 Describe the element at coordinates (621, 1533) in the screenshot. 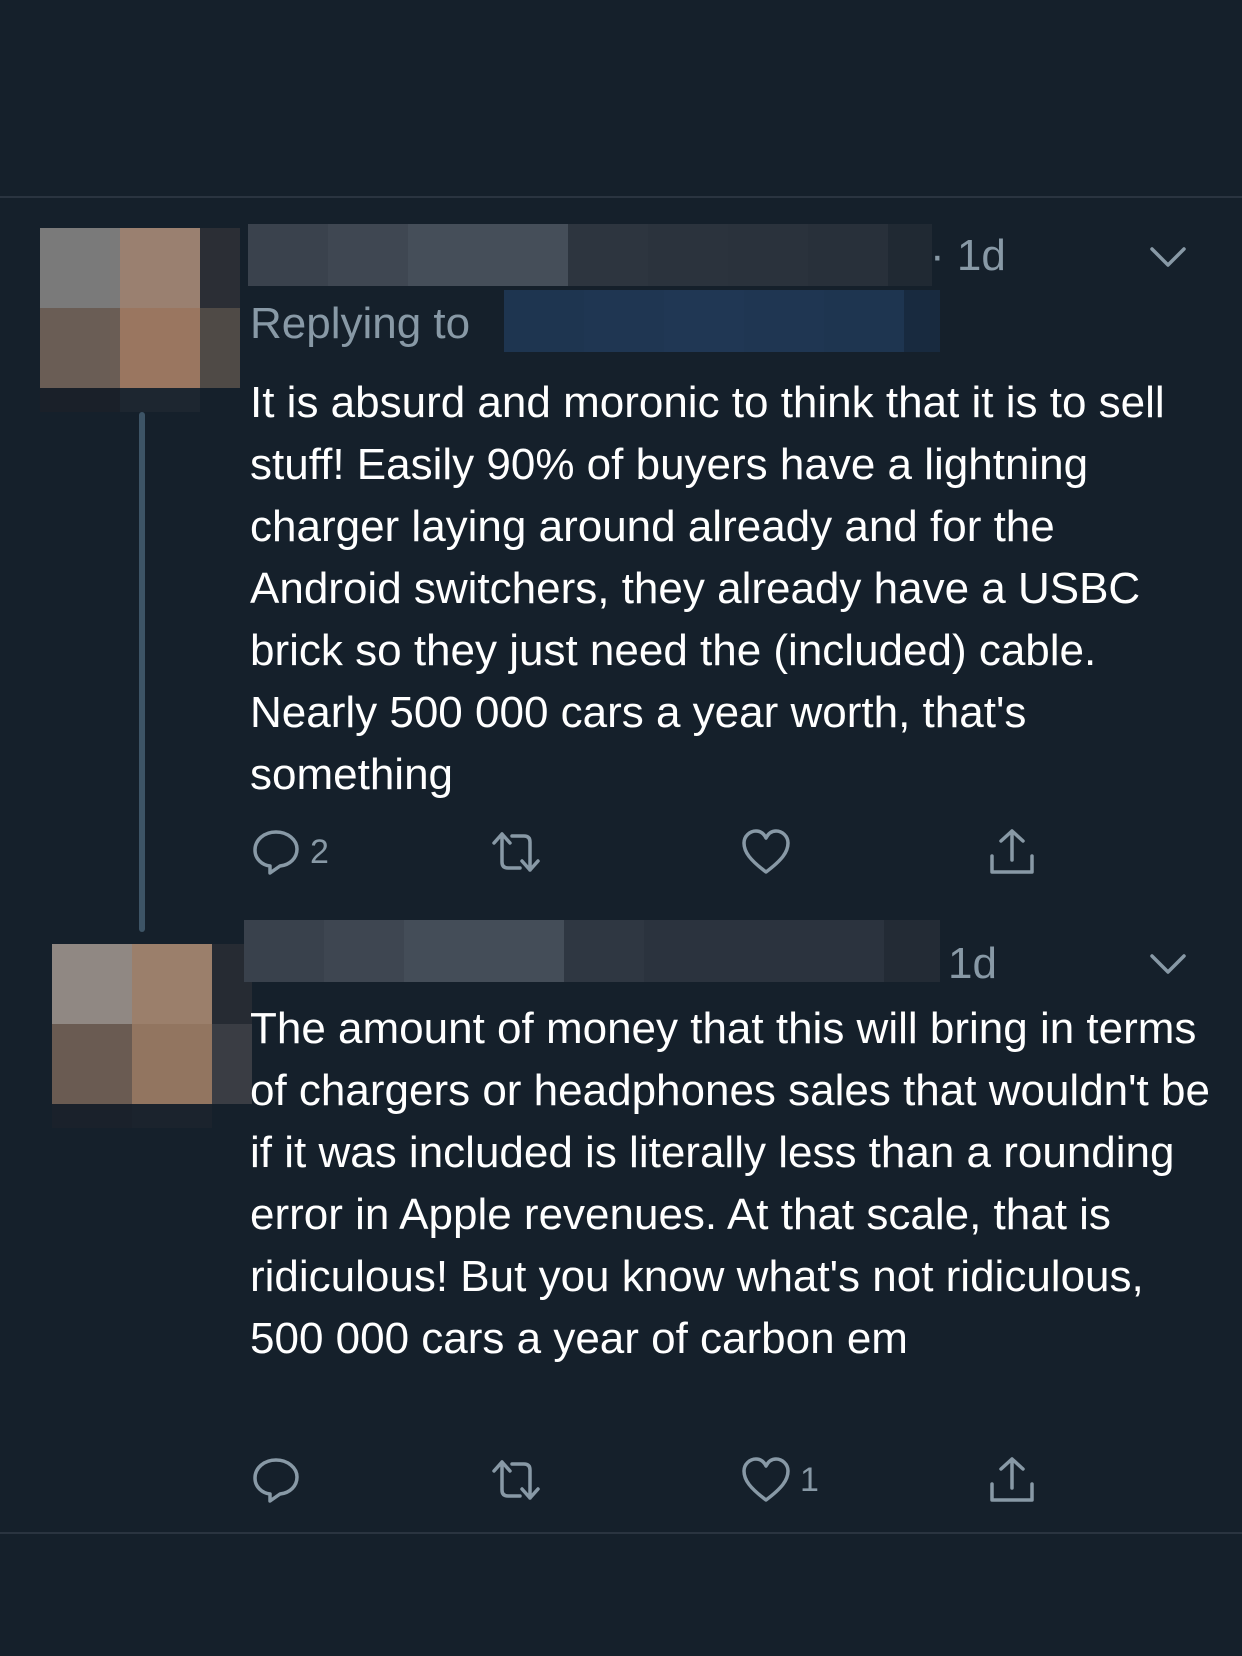

I see `bottom-divider` at that location.